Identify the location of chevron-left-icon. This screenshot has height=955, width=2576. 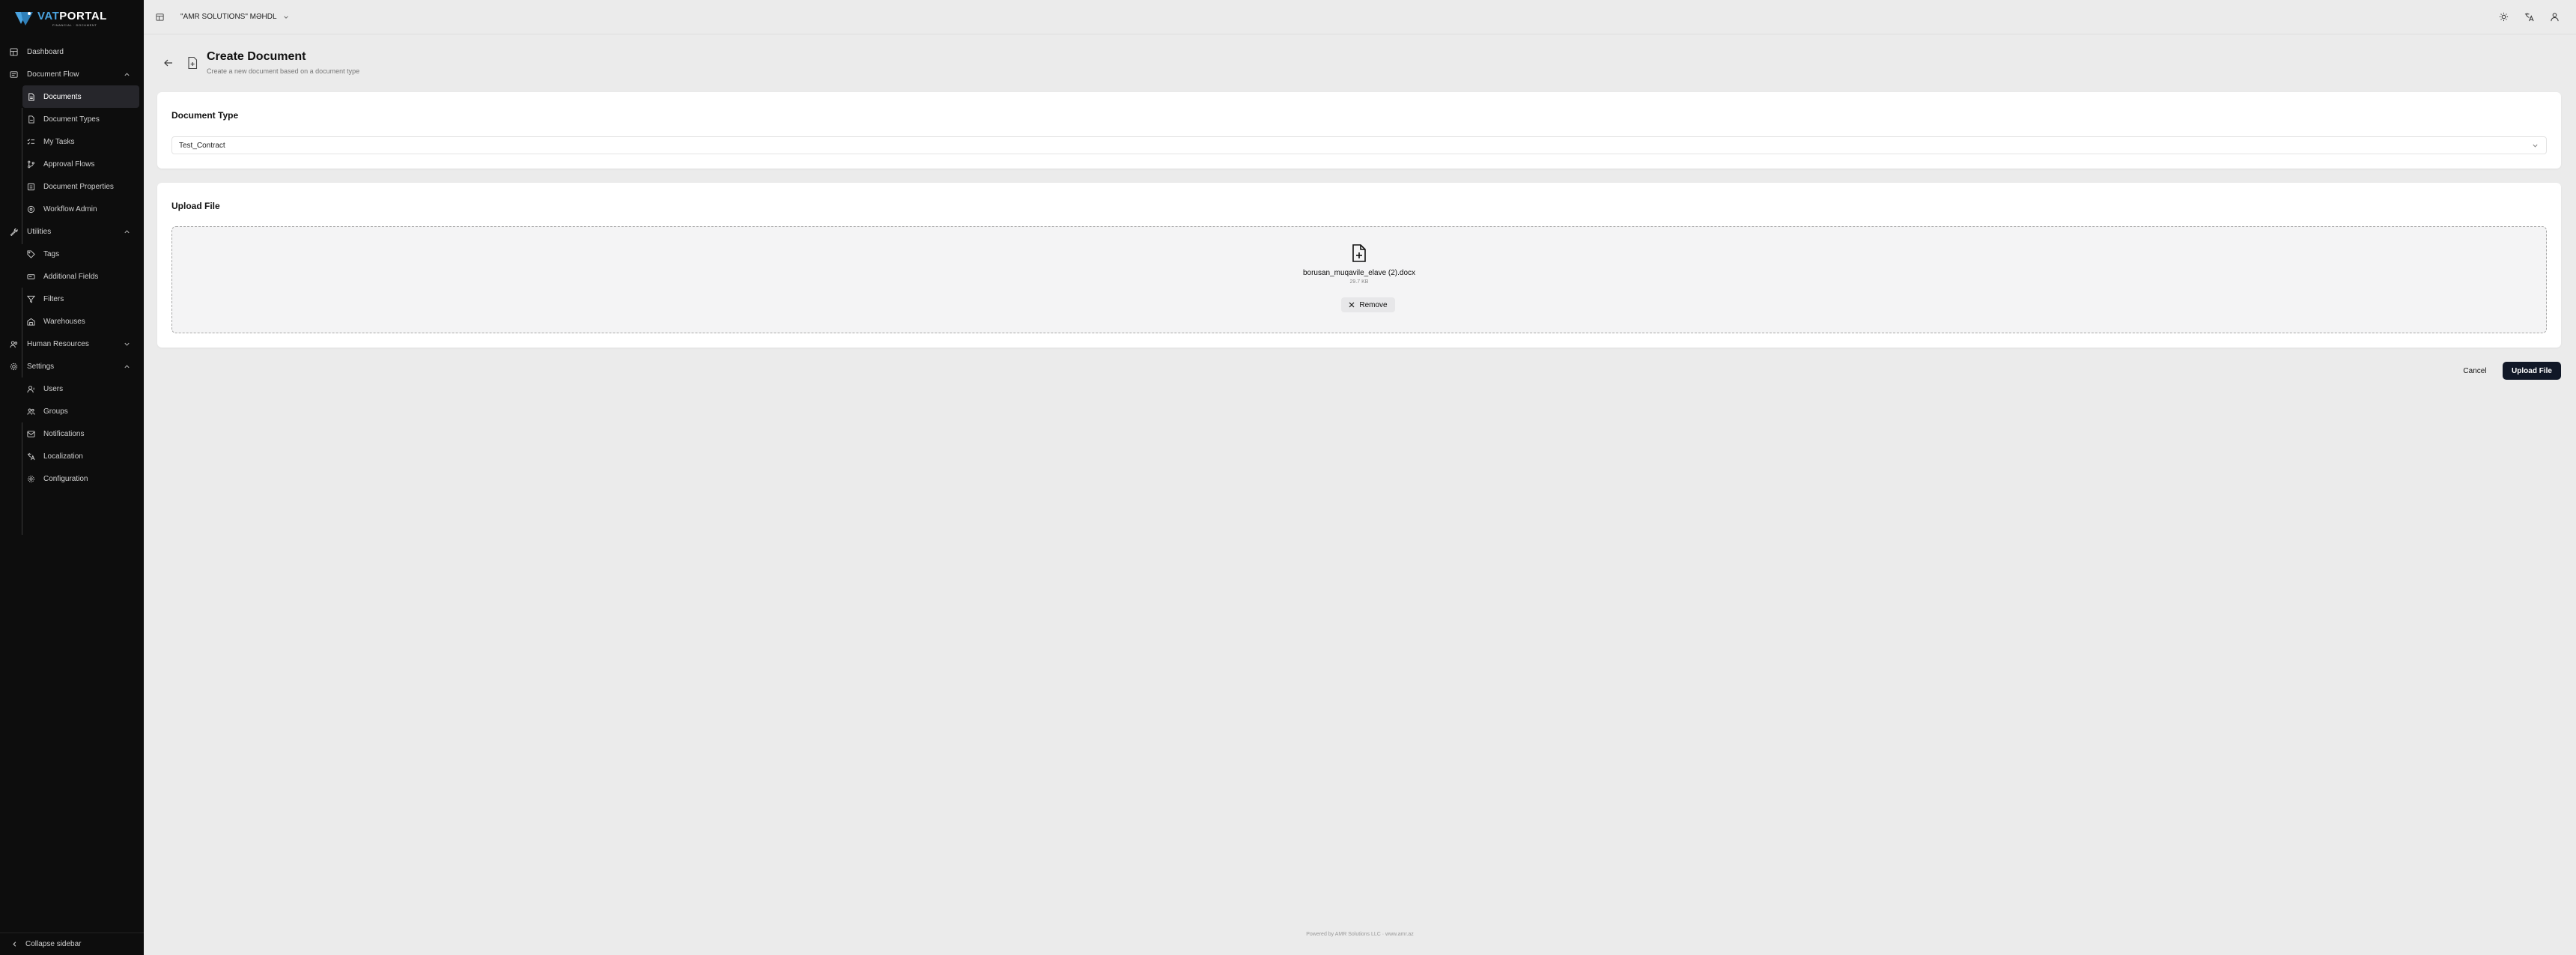
(14, 944).